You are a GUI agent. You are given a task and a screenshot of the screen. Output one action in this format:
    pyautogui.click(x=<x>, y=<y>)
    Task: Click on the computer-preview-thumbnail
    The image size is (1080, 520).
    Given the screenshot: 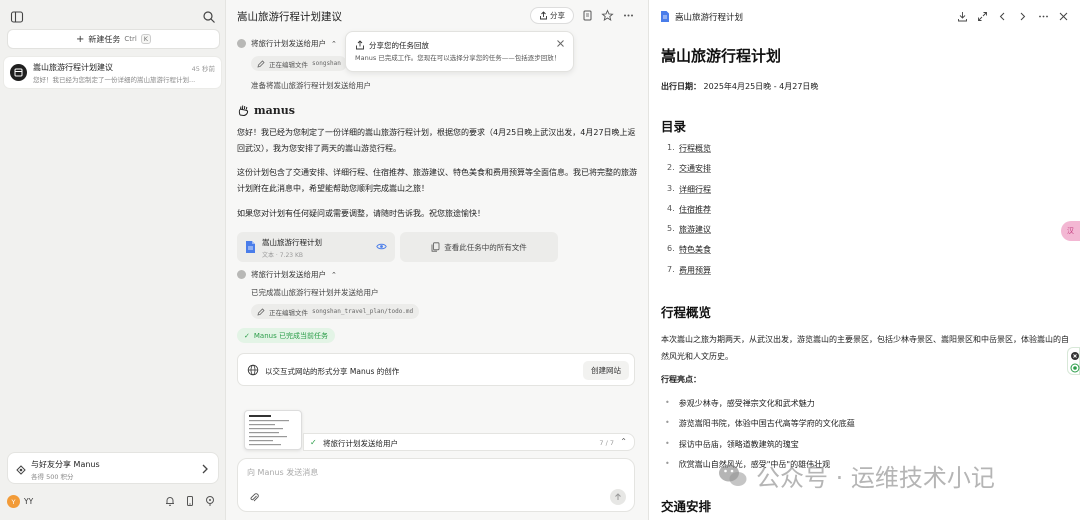 What is the action you would take?
    pyautogui.click(x=273, y=430)
    